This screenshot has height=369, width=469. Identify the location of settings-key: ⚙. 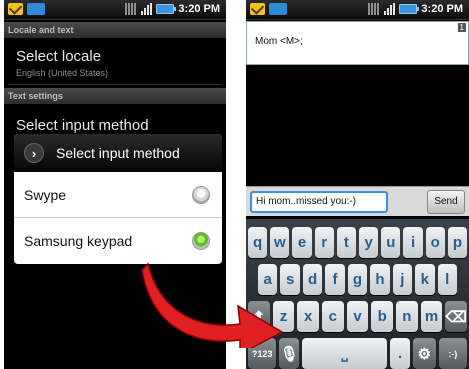
(424, 353).